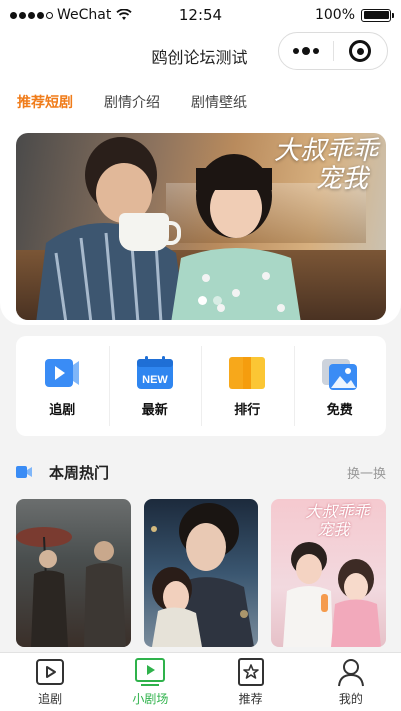  I want to click on tabbar-item-me: 我的, so click(351, 682).